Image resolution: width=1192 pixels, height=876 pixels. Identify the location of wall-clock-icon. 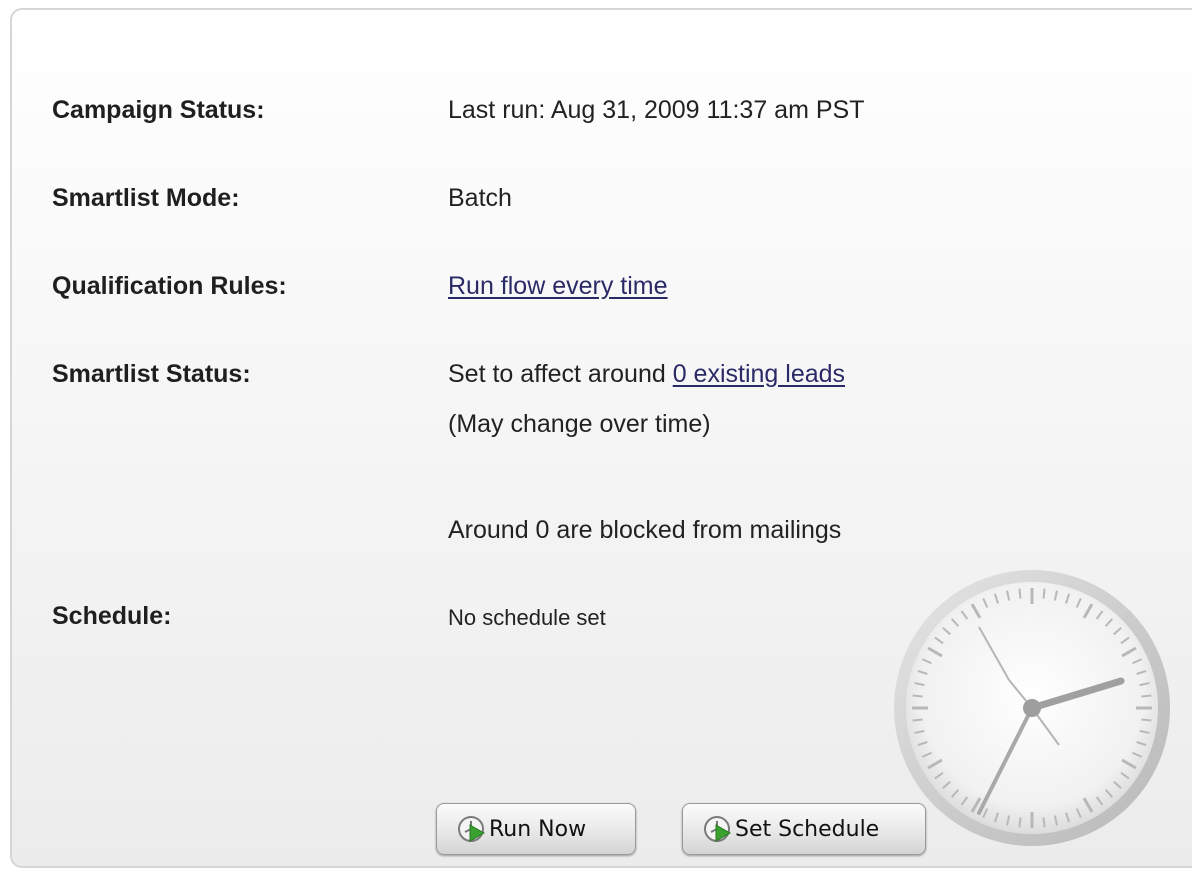
(1032, 708).